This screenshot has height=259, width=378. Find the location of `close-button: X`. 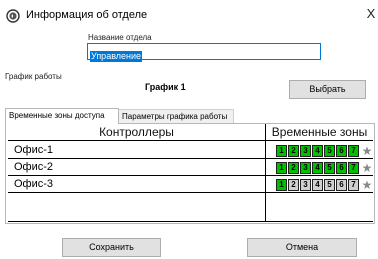

close-button: X is located at coordinates (371, 14).